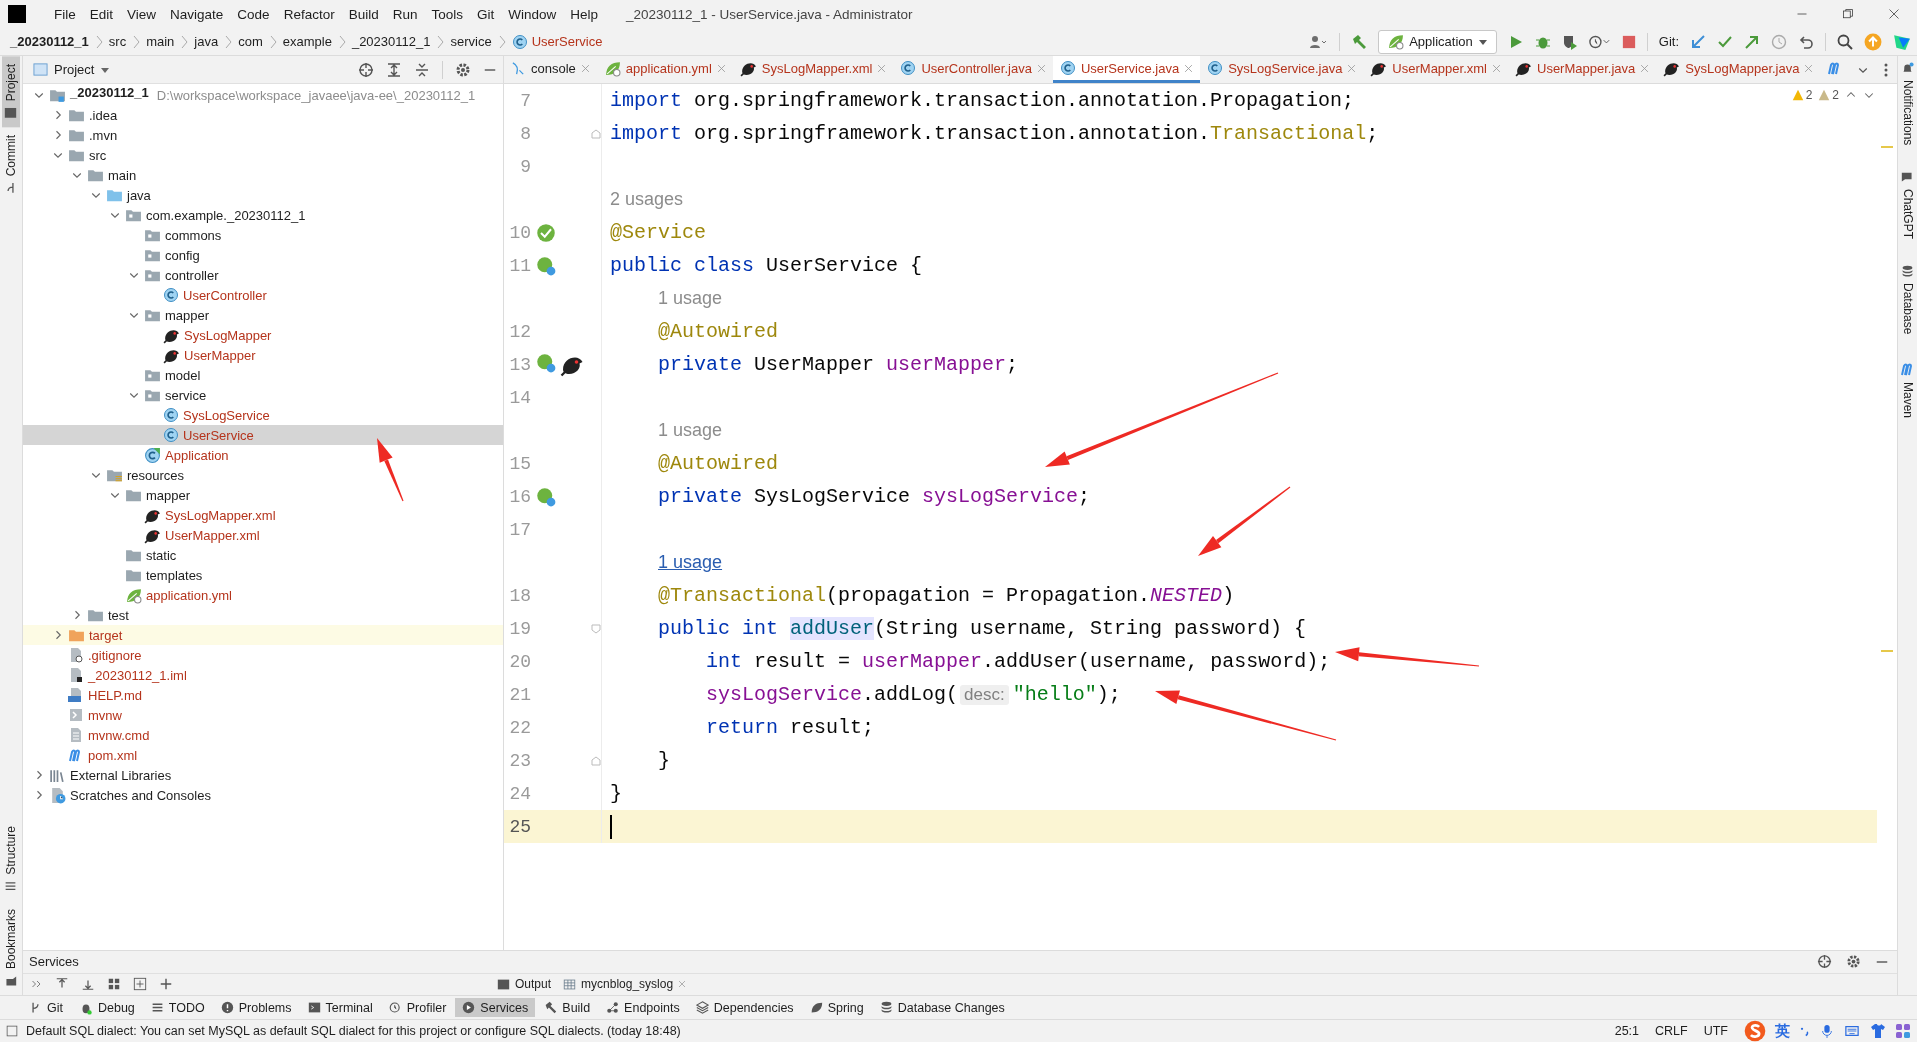  I want to click on tool-window-button: Terminal, so click(340, 1007).